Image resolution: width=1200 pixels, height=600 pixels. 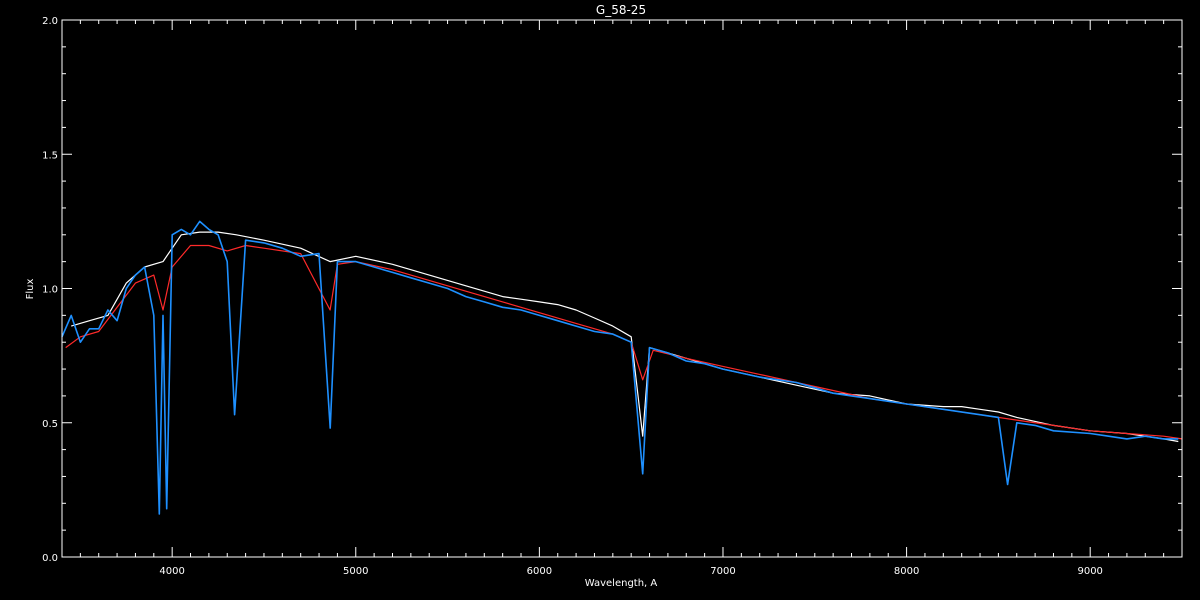 I want to click on y-tick-label: 0.5, so click(x=50, y=424).